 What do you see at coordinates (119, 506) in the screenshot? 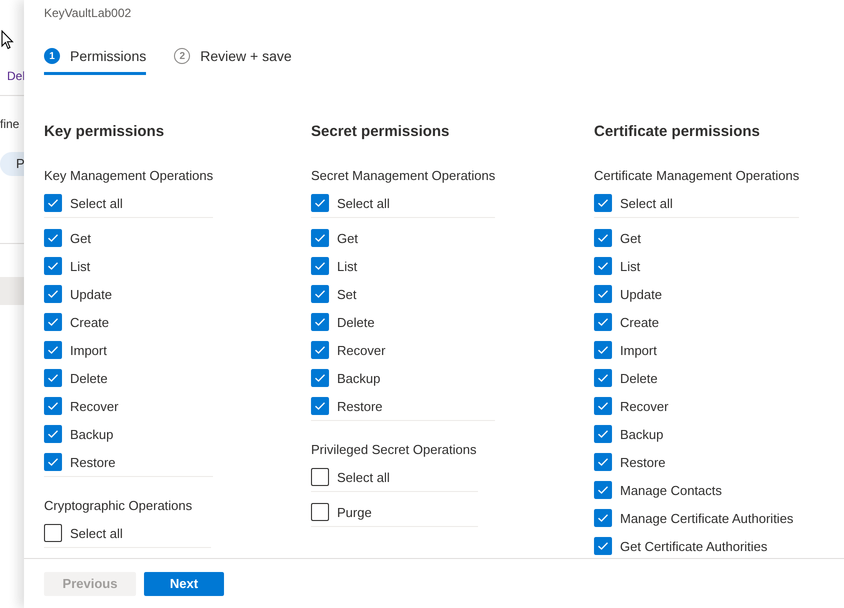
I see `group-title: Cryptographic Operations` at bounding box center [119, 506].